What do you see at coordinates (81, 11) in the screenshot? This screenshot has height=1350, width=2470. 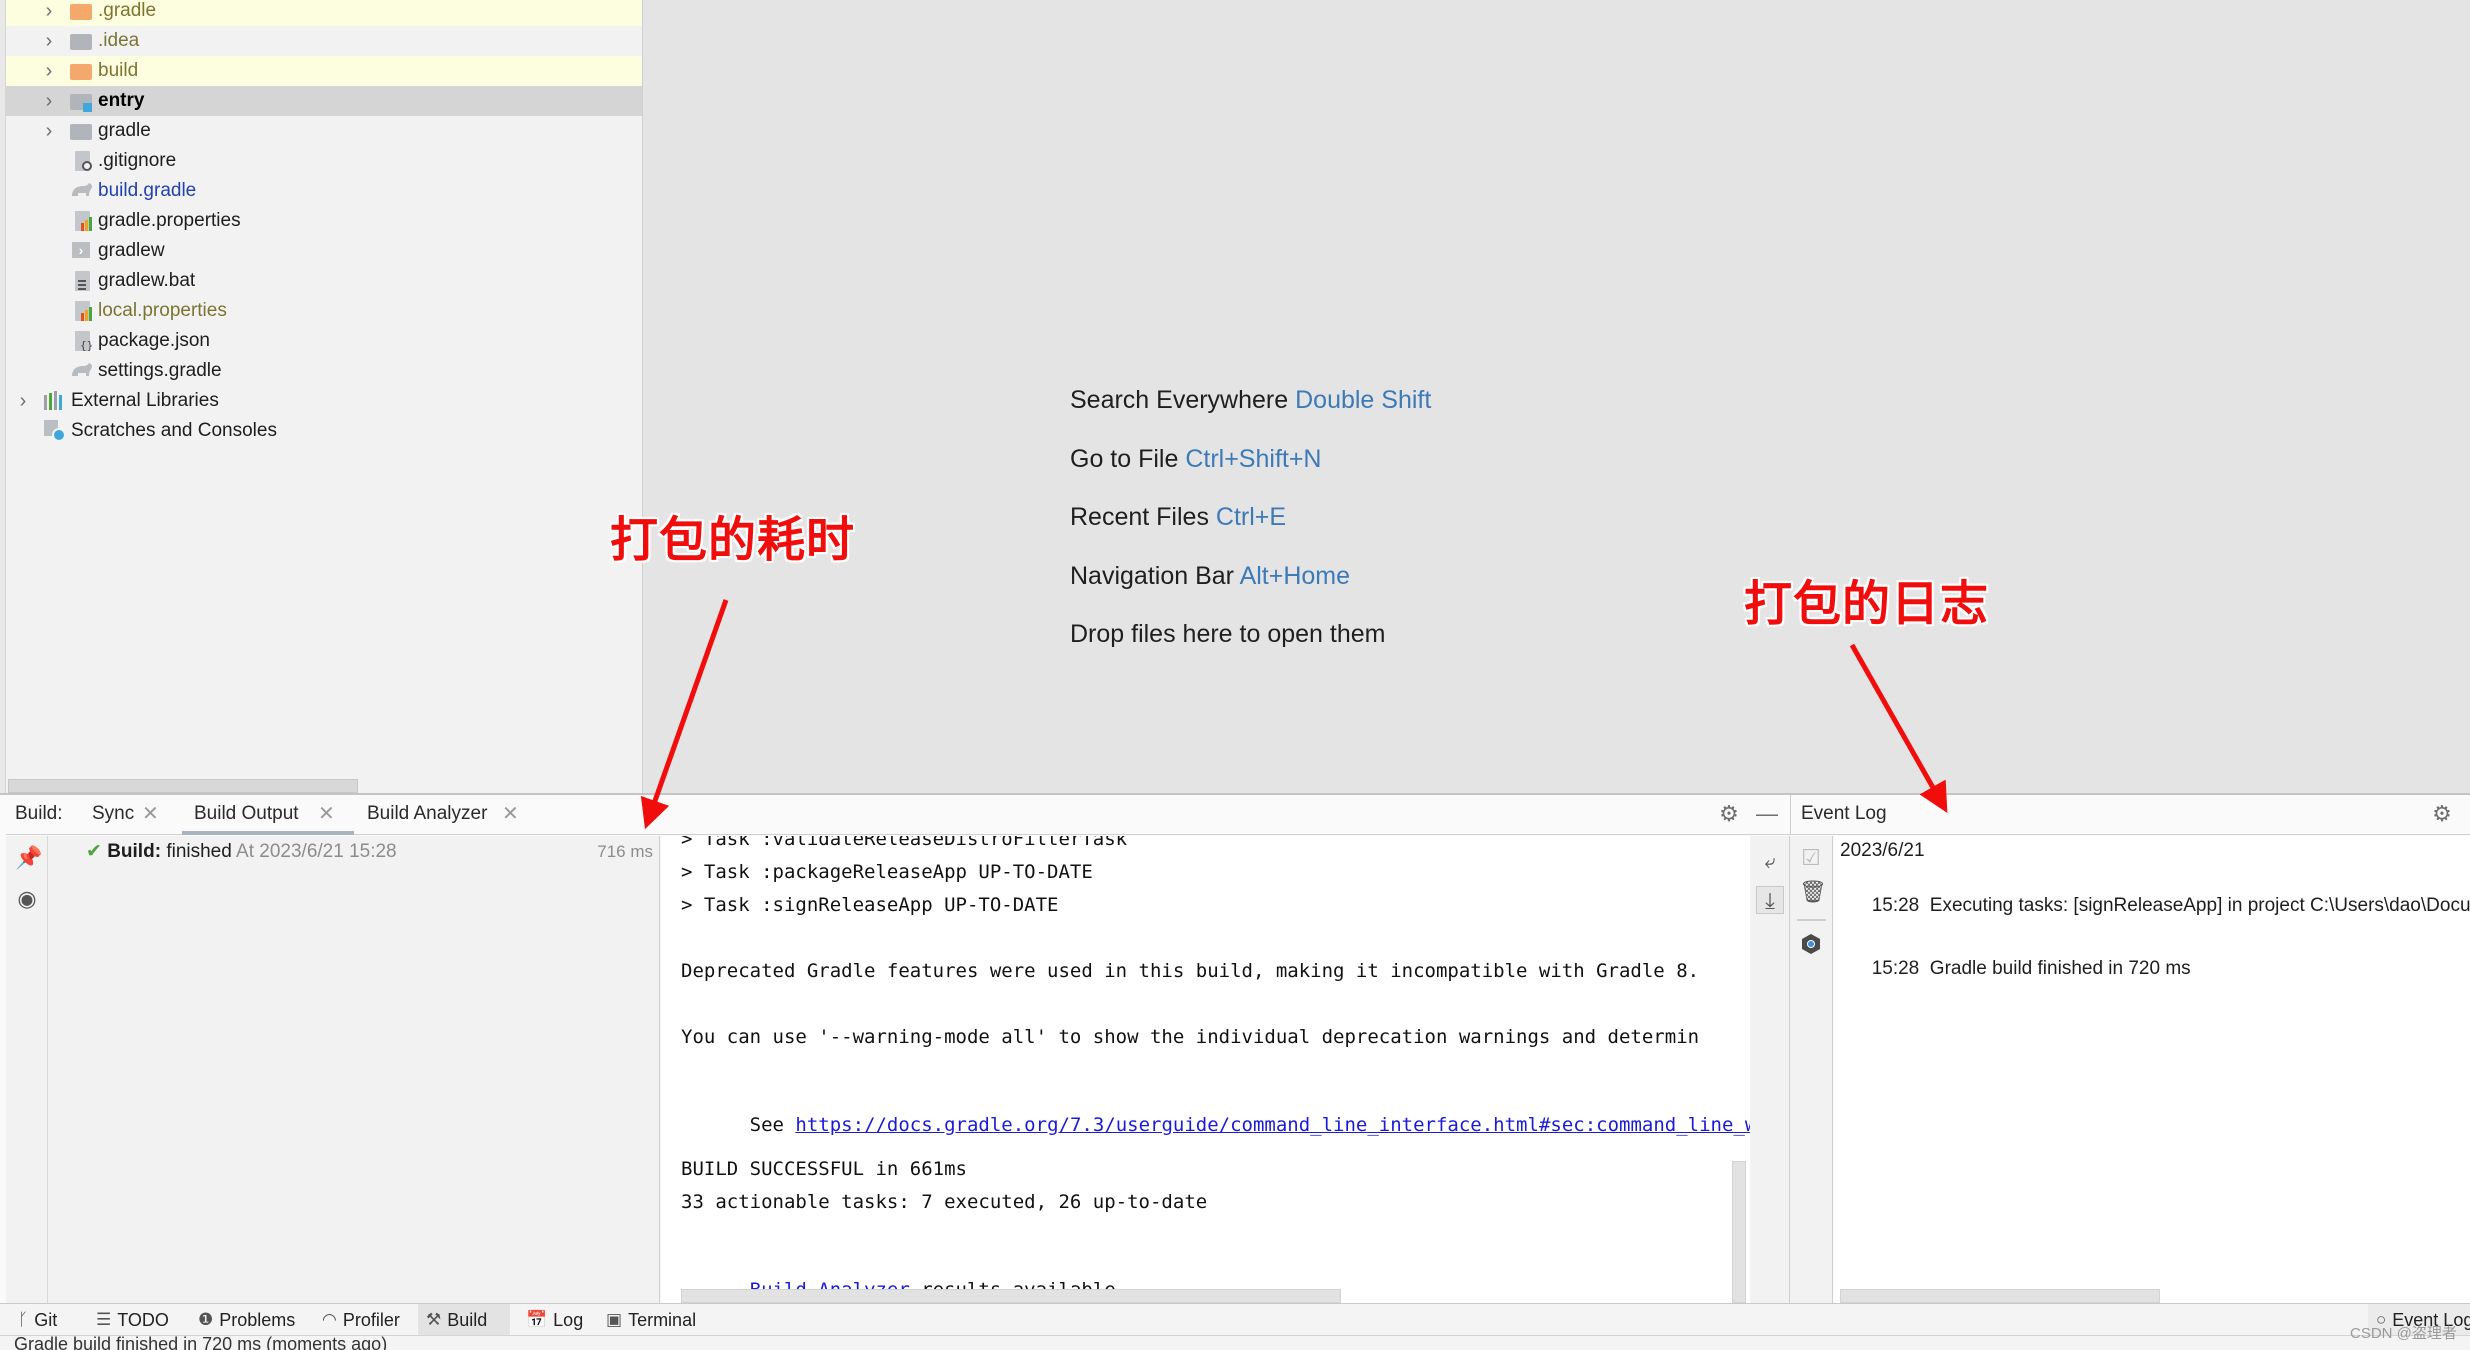 I see `folder-icon` at bounding box center [81, 11].